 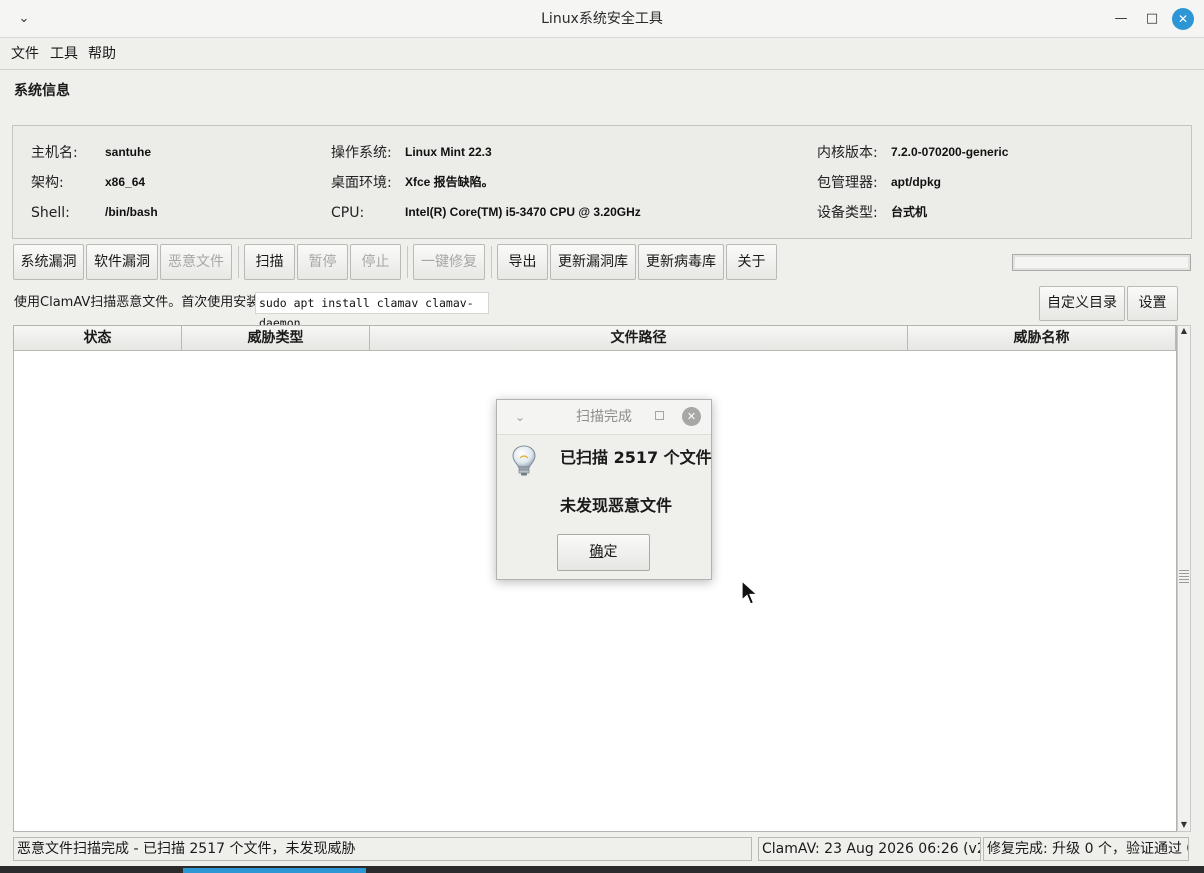 I want to click on minimize-icon: —, so click(x=1121, y=19).